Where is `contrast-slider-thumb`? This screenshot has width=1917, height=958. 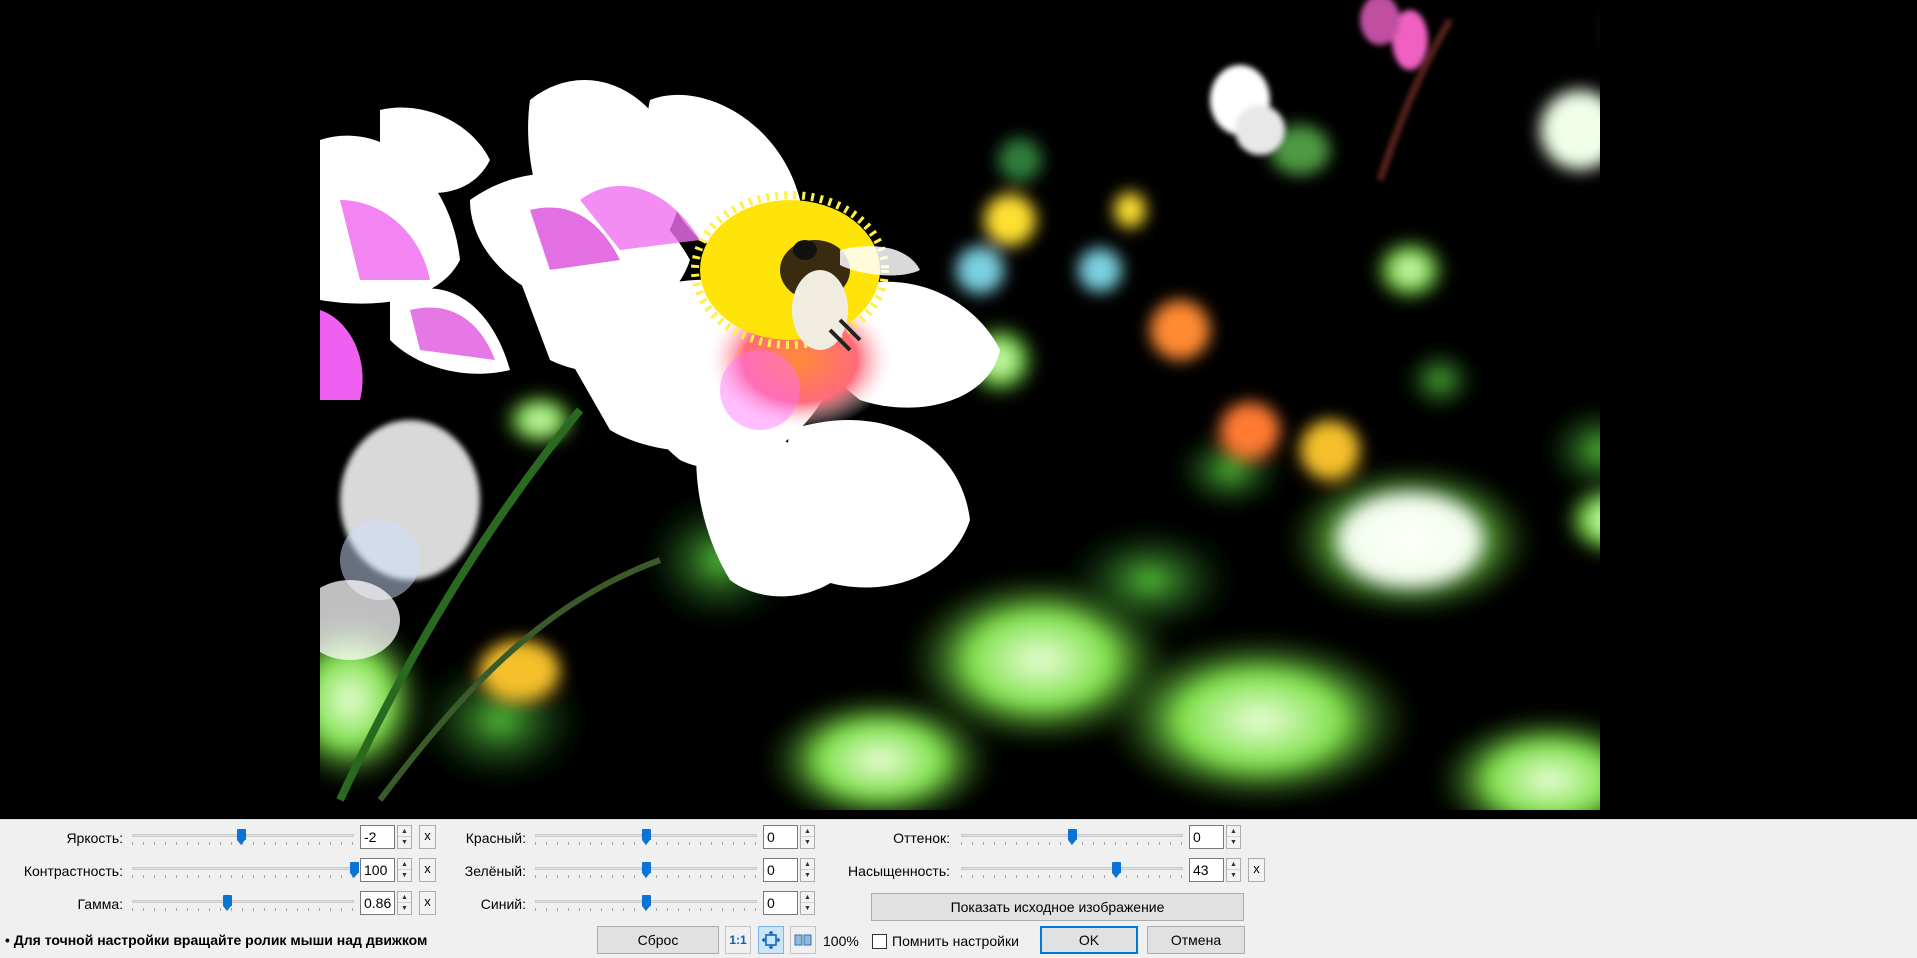
contrast-slider-thumb is located at coordinates (354, 870).